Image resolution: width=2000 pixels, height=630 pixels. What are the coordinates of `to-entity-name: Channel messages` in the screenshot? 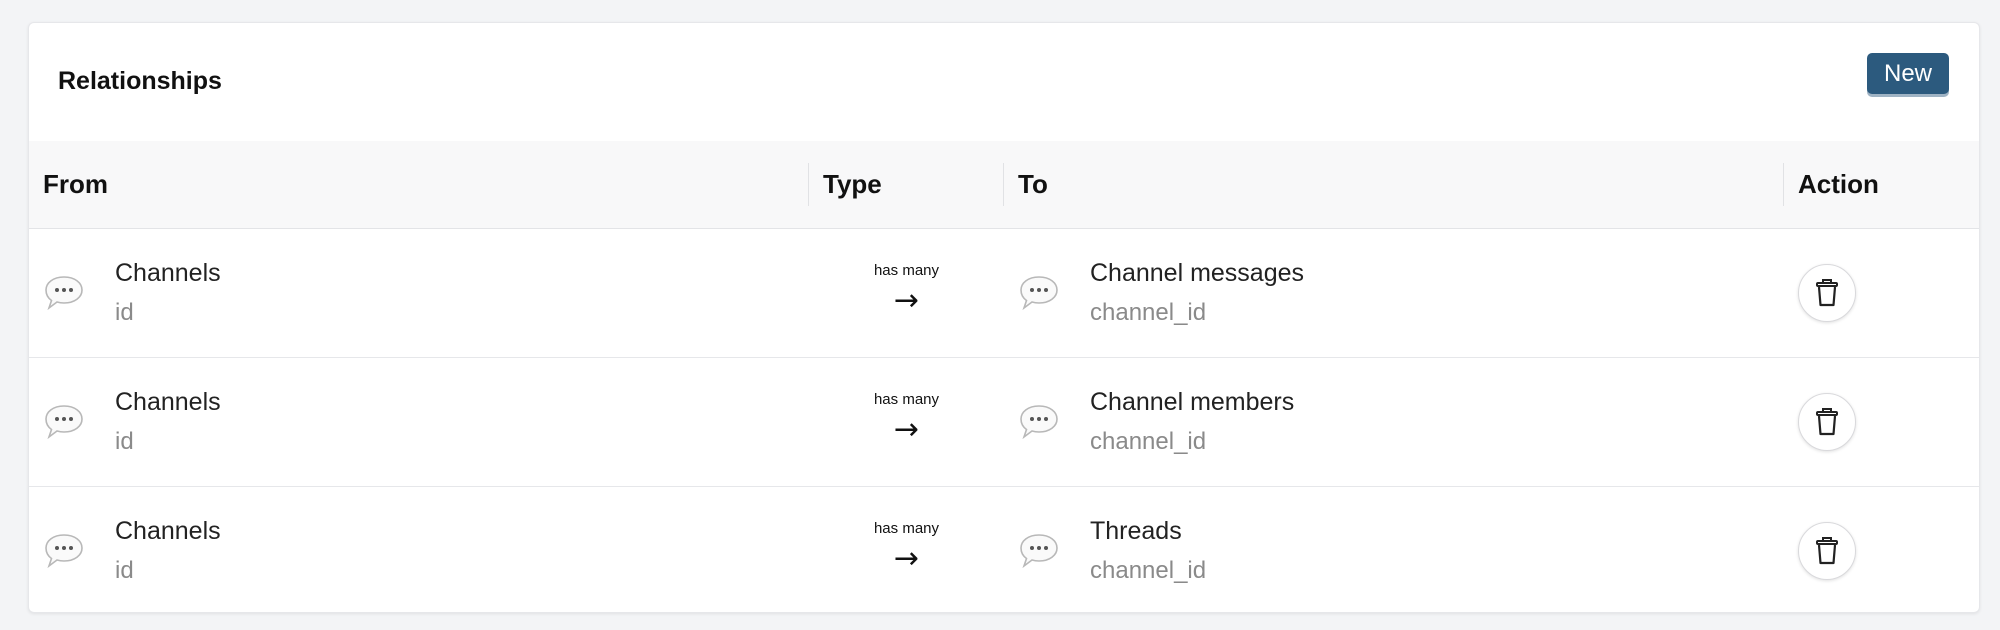 It's located at (1197, 273).